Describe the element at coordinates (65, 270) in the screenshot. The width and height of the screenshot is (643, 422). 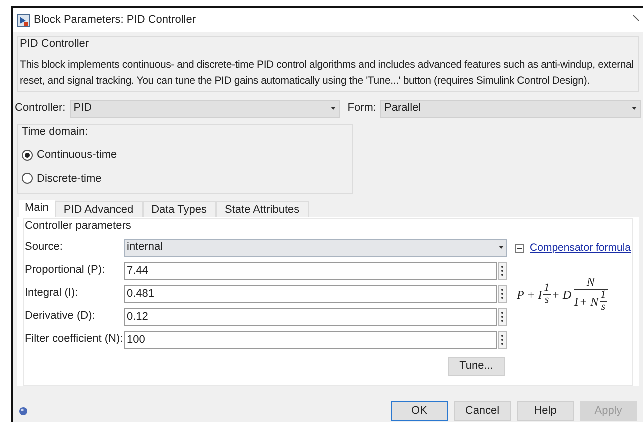
I see `parameter-label: Proportional (P):` at that location.